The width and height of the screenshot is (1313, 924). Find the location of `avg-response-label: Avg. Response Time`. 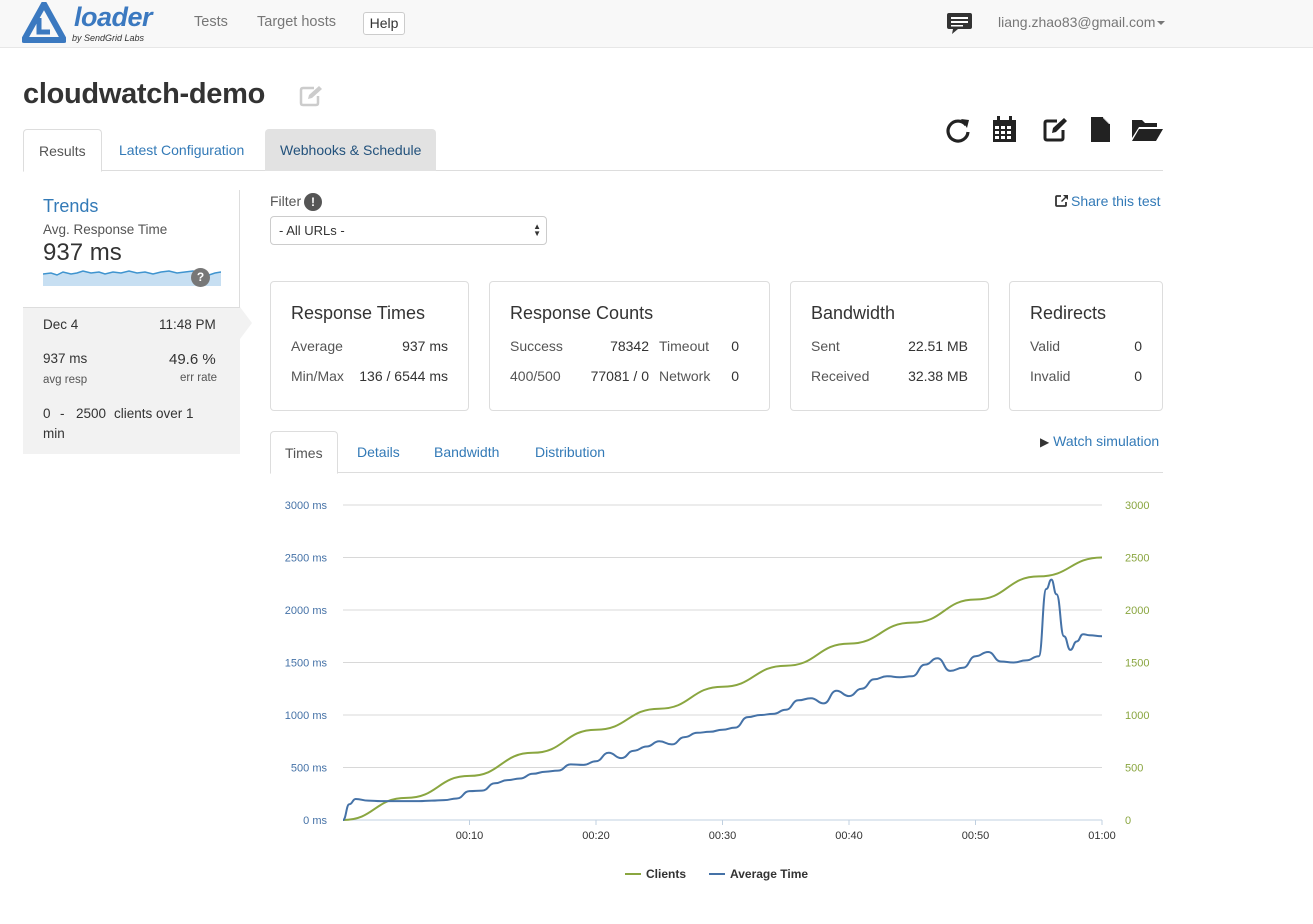

avg-response-label: Avg. Response Time is located at coordinates (105, 229).